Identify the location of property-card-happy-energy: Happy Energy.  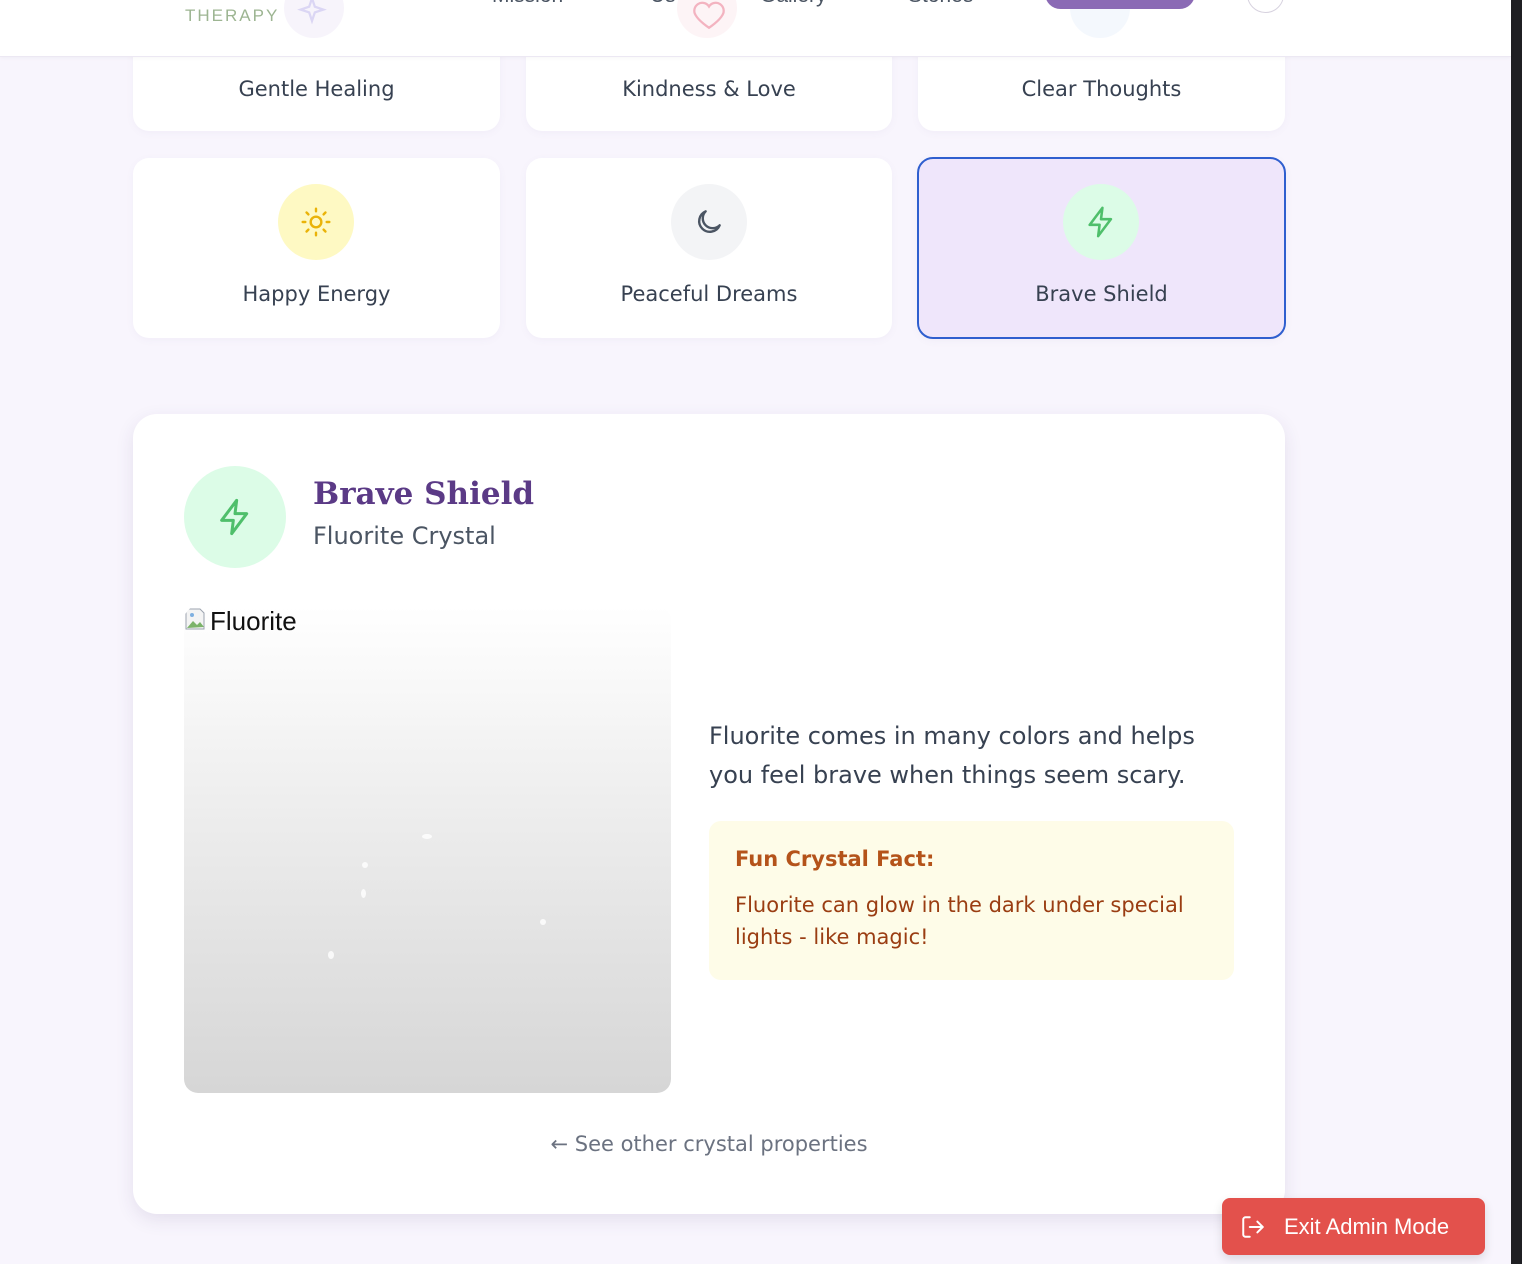
(316, 248).